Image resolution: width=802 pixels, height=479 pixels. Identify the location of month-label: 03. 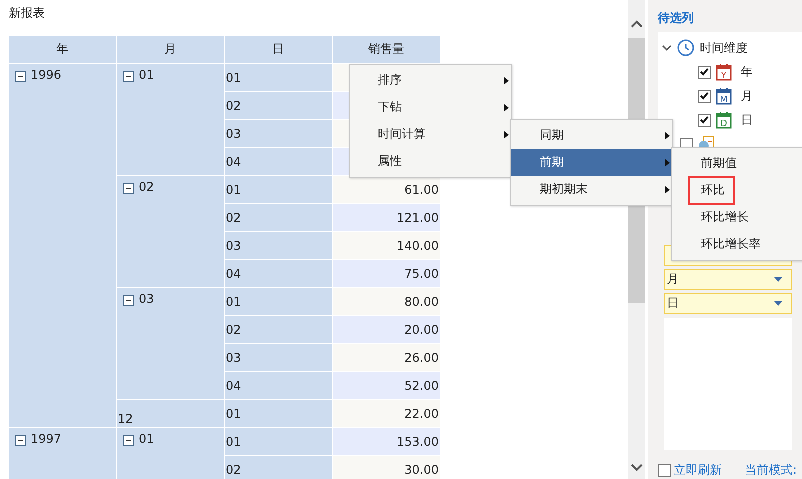
(146, 299).